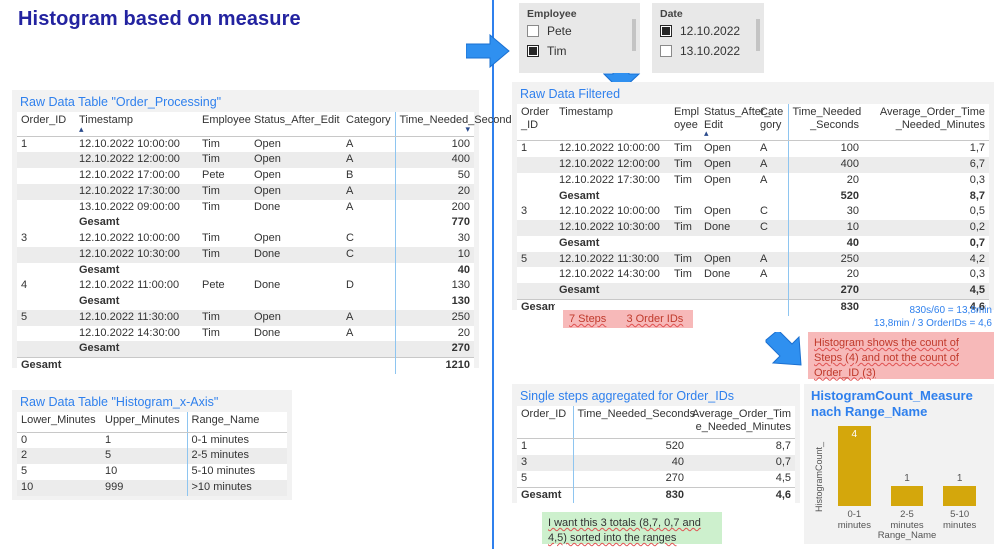 This screenshot has height=549, width=999. What do you see at coordinates (245, 349) in the screenshot?
I see `table-row: Gesamt 270` at bounding box center [245, 349].